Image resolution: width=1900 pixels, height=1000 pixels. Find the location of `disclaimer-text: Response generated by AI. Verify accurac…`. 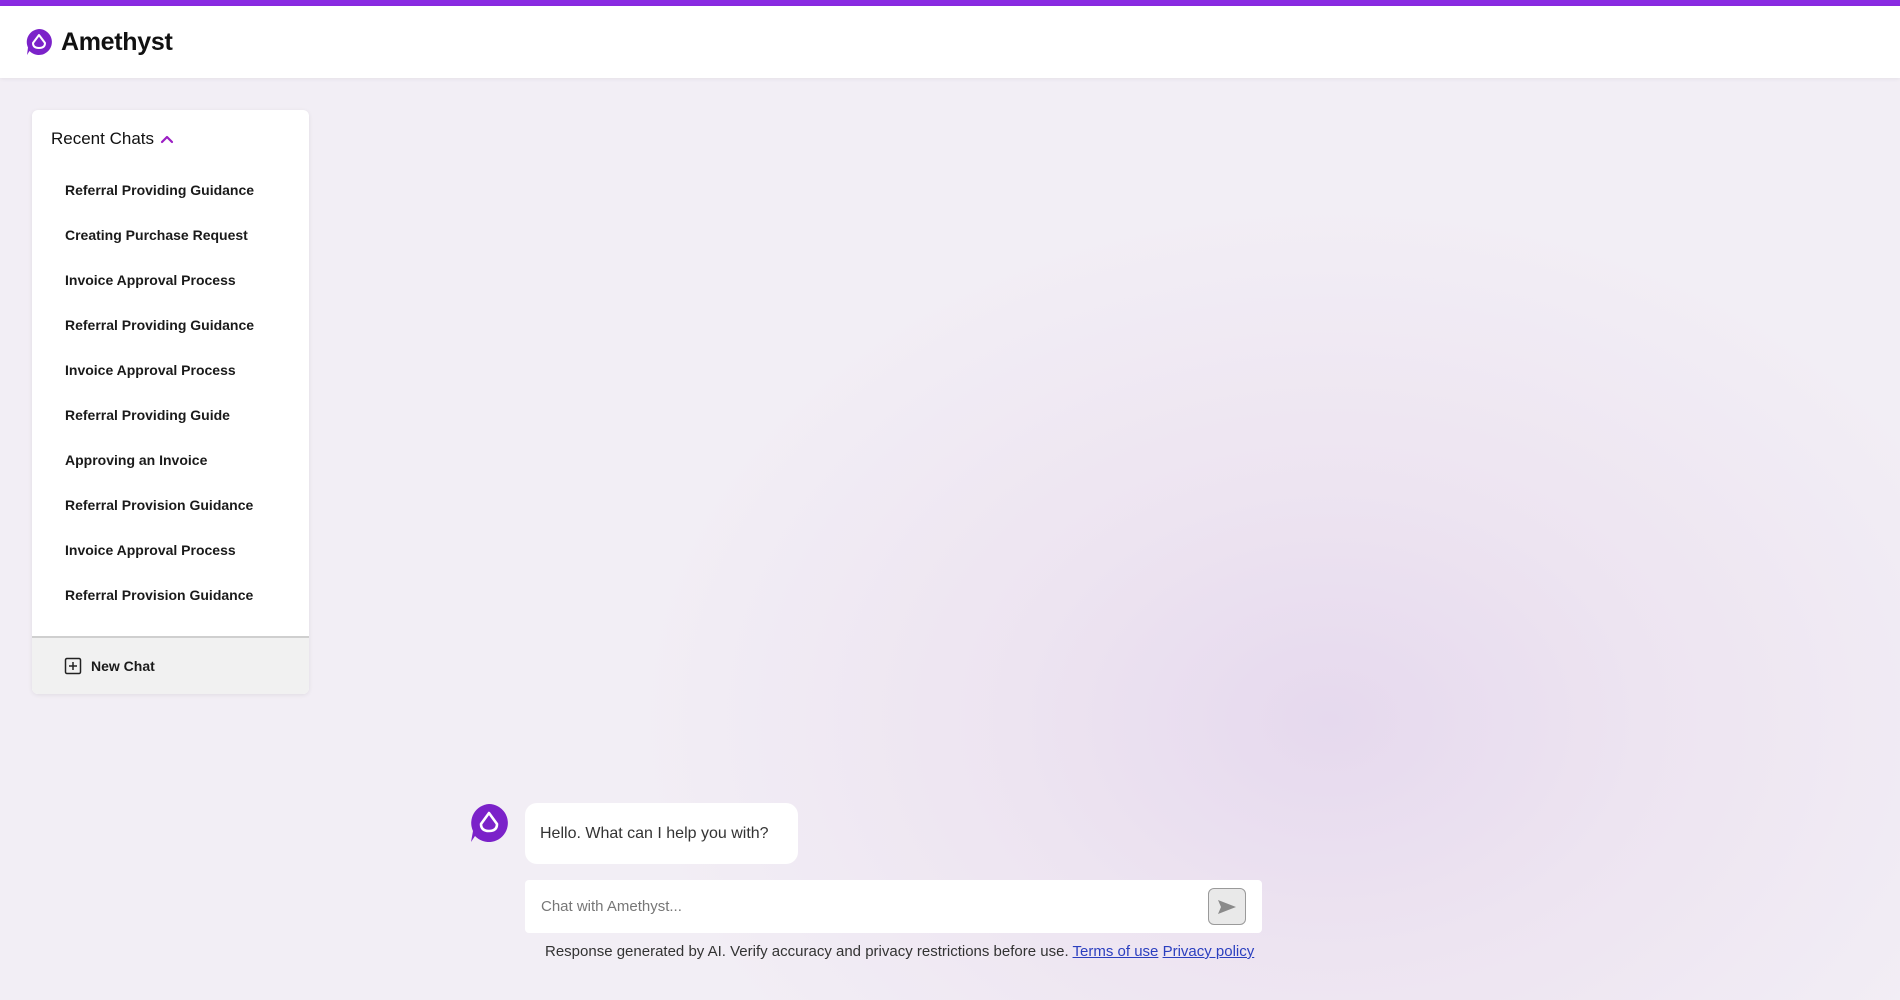

disclaimer-text: Response generated by AI. Verify accurac… is located at coordinates (807, 951).